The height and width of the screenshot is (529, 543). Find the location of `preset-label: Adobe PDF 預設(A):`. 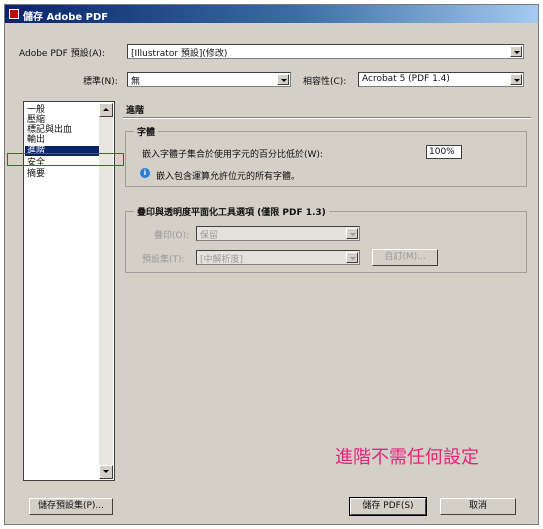

preset-label: Adobe PDF 預設(A): is located at coordinates (62, 54).